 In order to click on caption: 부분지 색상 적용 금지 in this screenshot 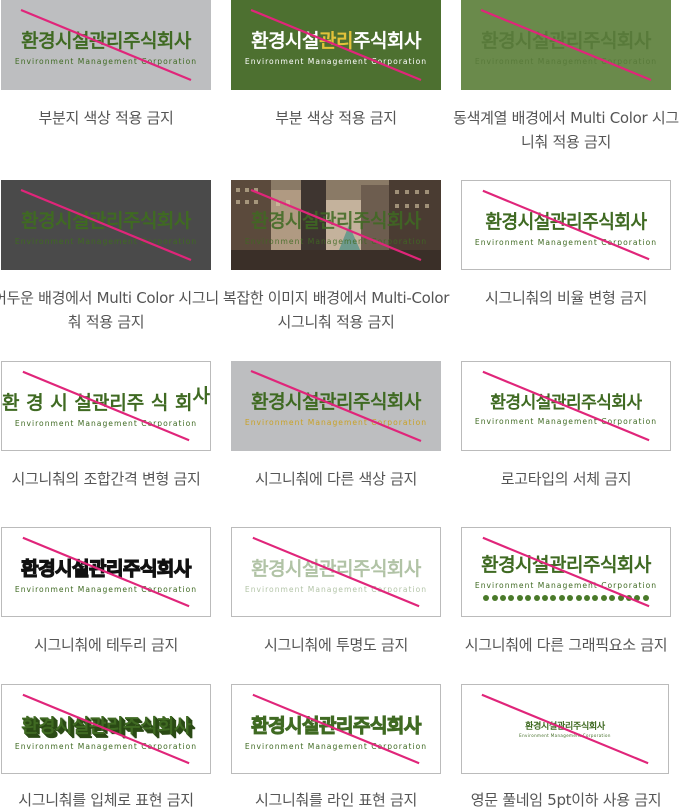, I will do `click(106, 118)`.